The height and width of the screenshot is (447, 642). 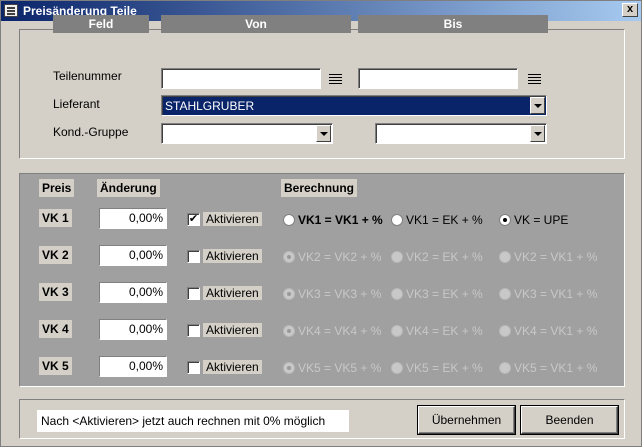 What do you see at coordinates (556, 331) in the screenshot?
I see `radio-label: VK4 = VK1 + %` at bounding box center [556, 331].